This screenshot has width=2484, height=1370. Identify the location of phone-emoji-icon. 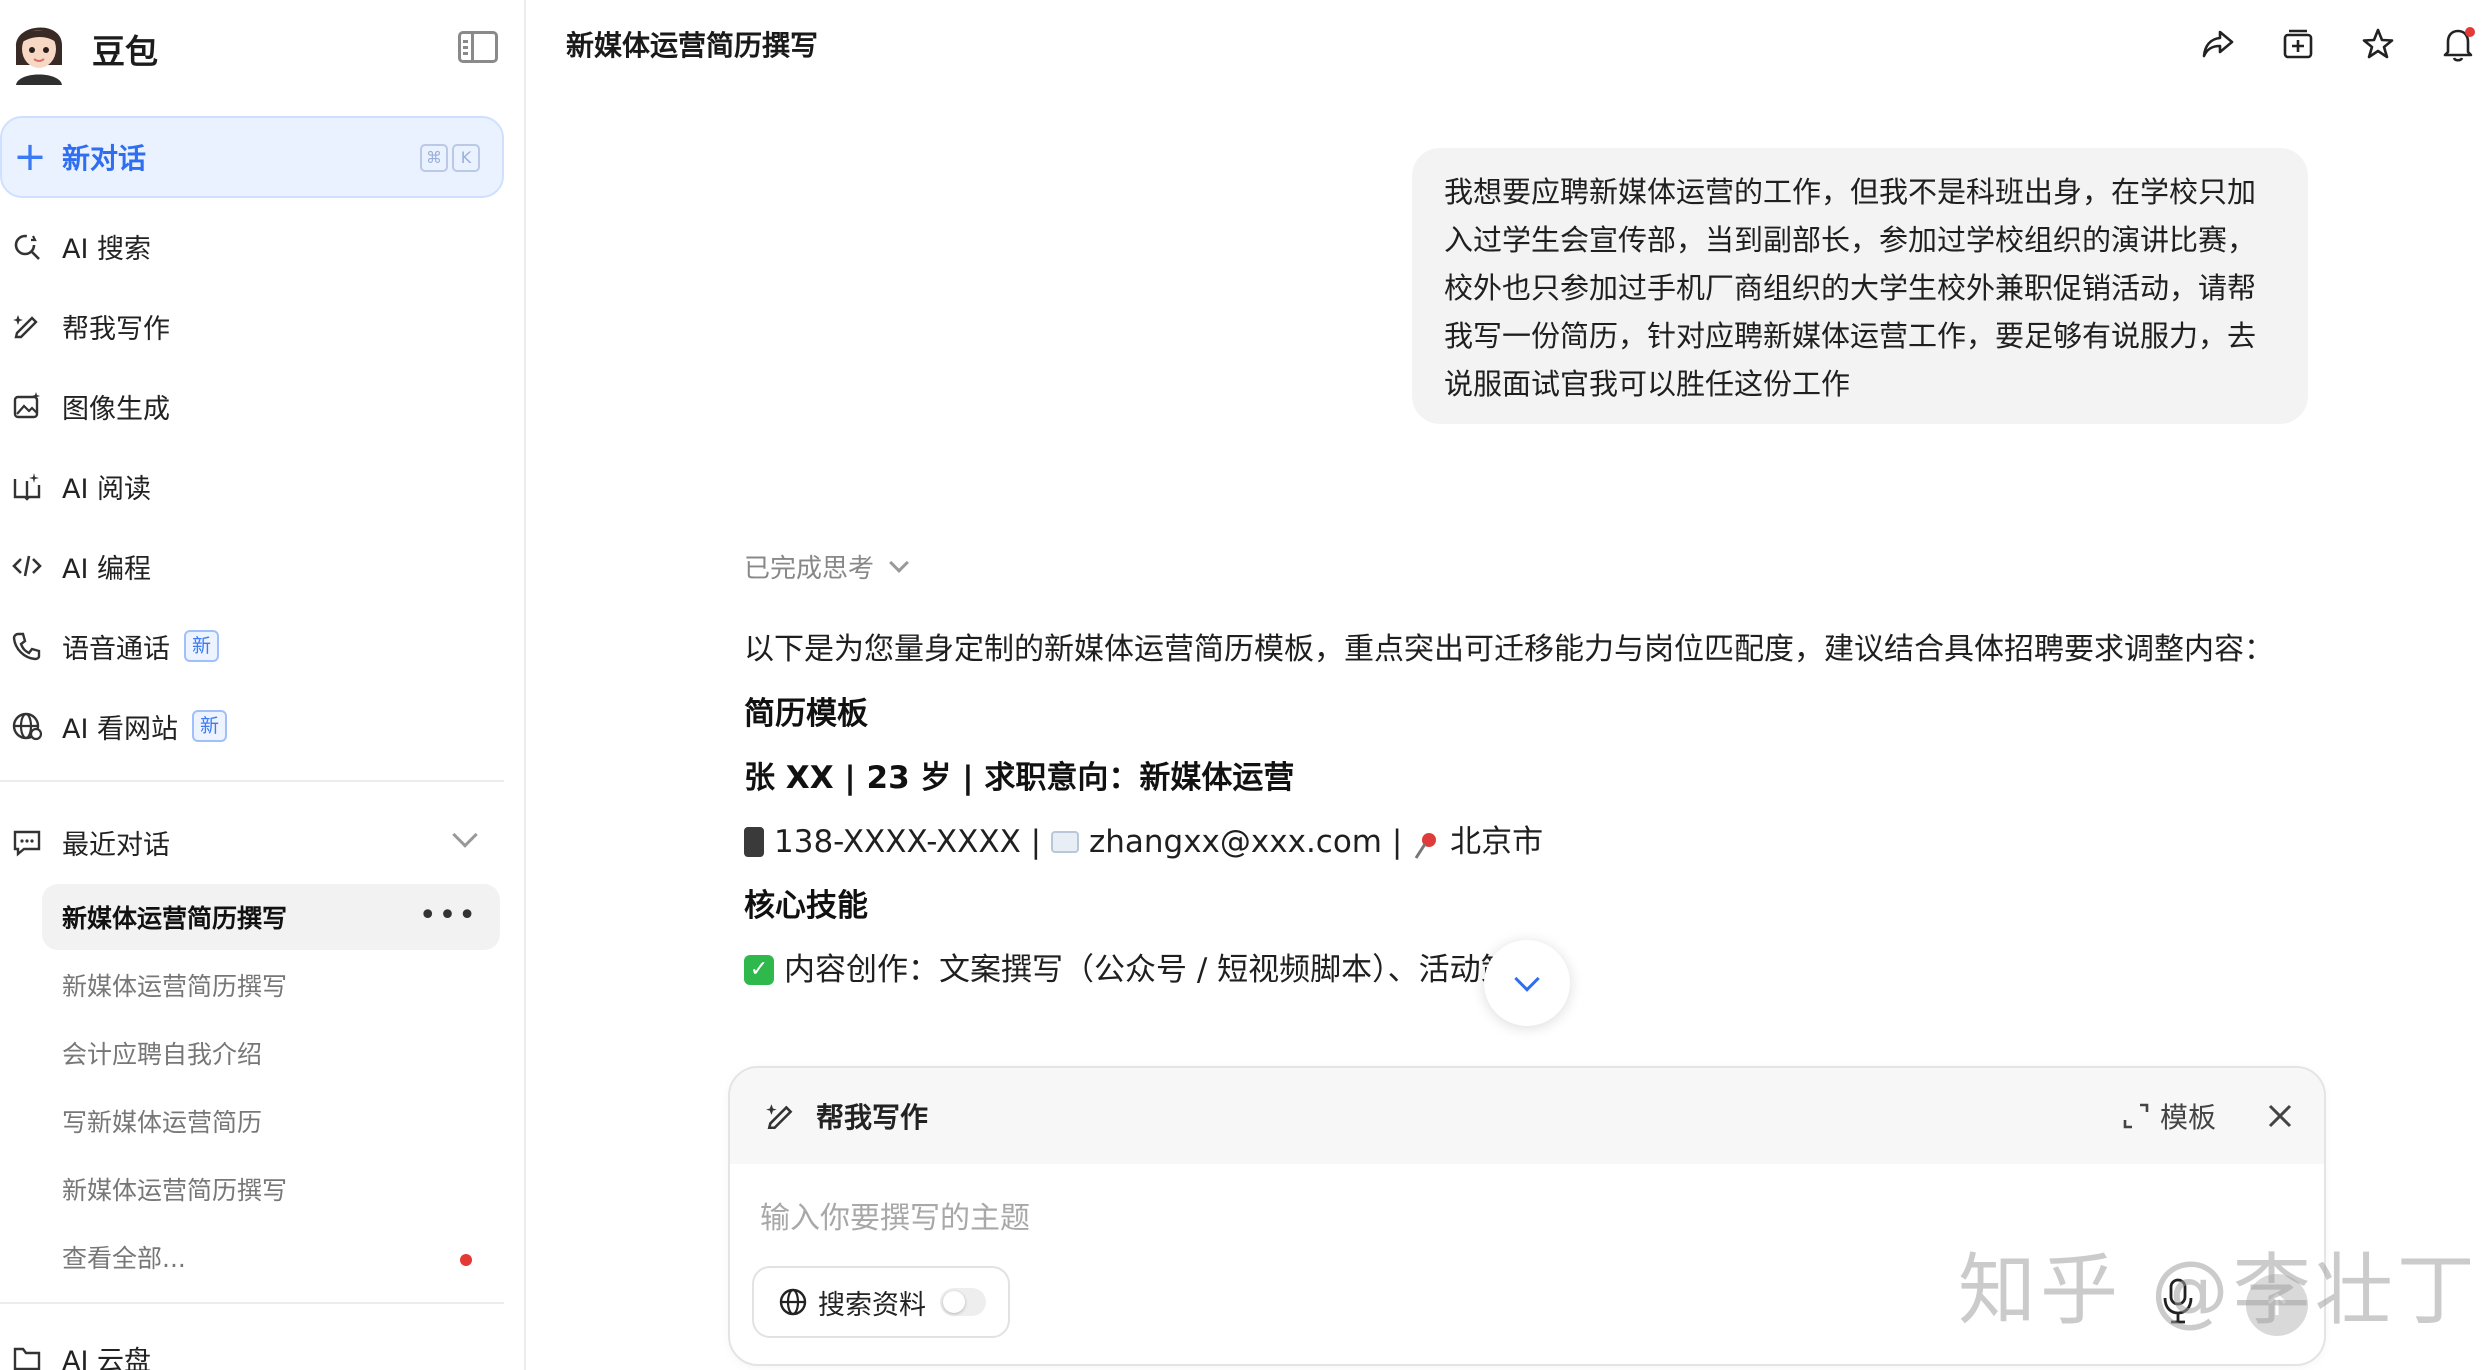
(754, 842).